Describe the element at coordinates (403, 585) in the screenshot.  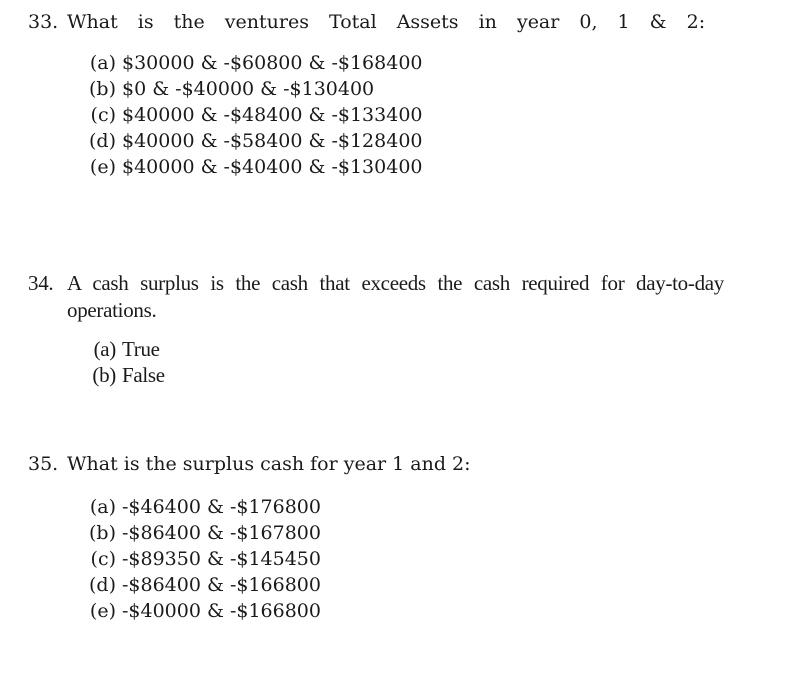
I see `answer-option-d: (d) -$86400 & -$166800` at that location.